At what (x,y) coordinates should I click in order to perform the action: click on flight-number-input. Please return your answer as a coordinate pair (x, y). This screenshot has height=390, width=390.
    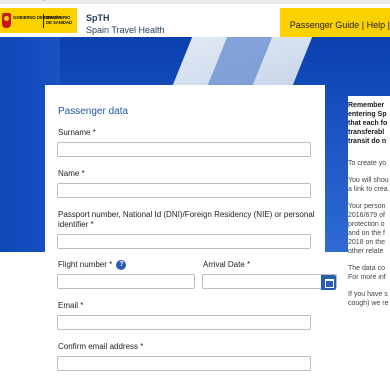
    Looking at the image, I should click on (126, 281).